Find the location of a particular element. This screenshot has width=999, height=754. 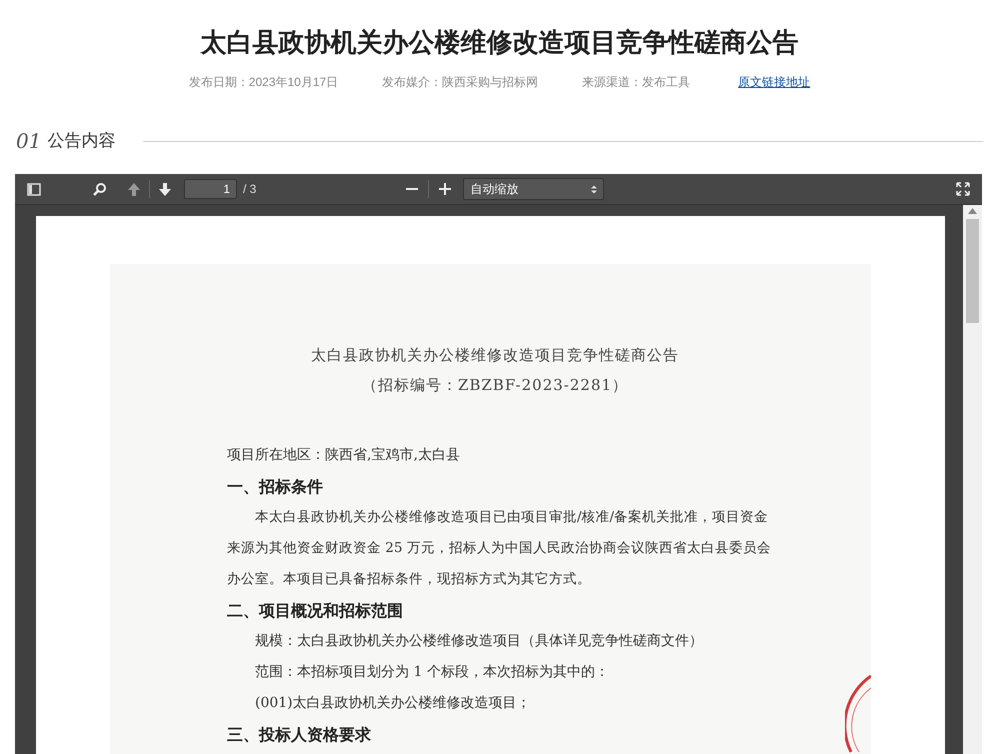

arrow-up-icon is located at coordinates (134, 189).